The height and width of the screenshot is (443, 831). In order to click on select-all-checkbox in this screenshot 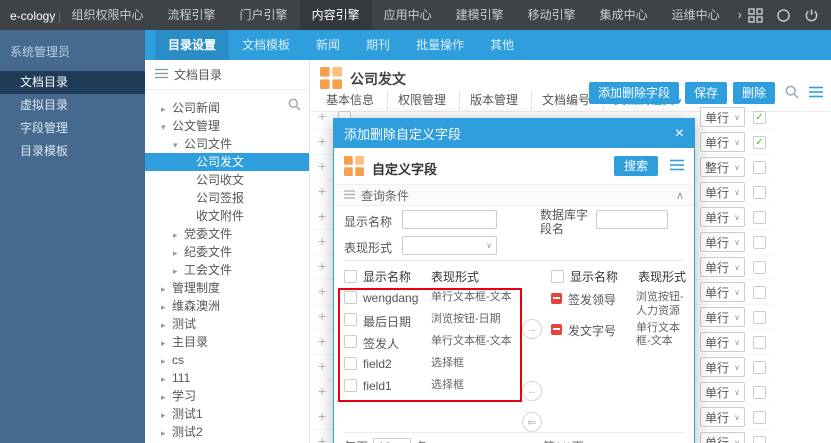, I will do `click(350, 276)`.